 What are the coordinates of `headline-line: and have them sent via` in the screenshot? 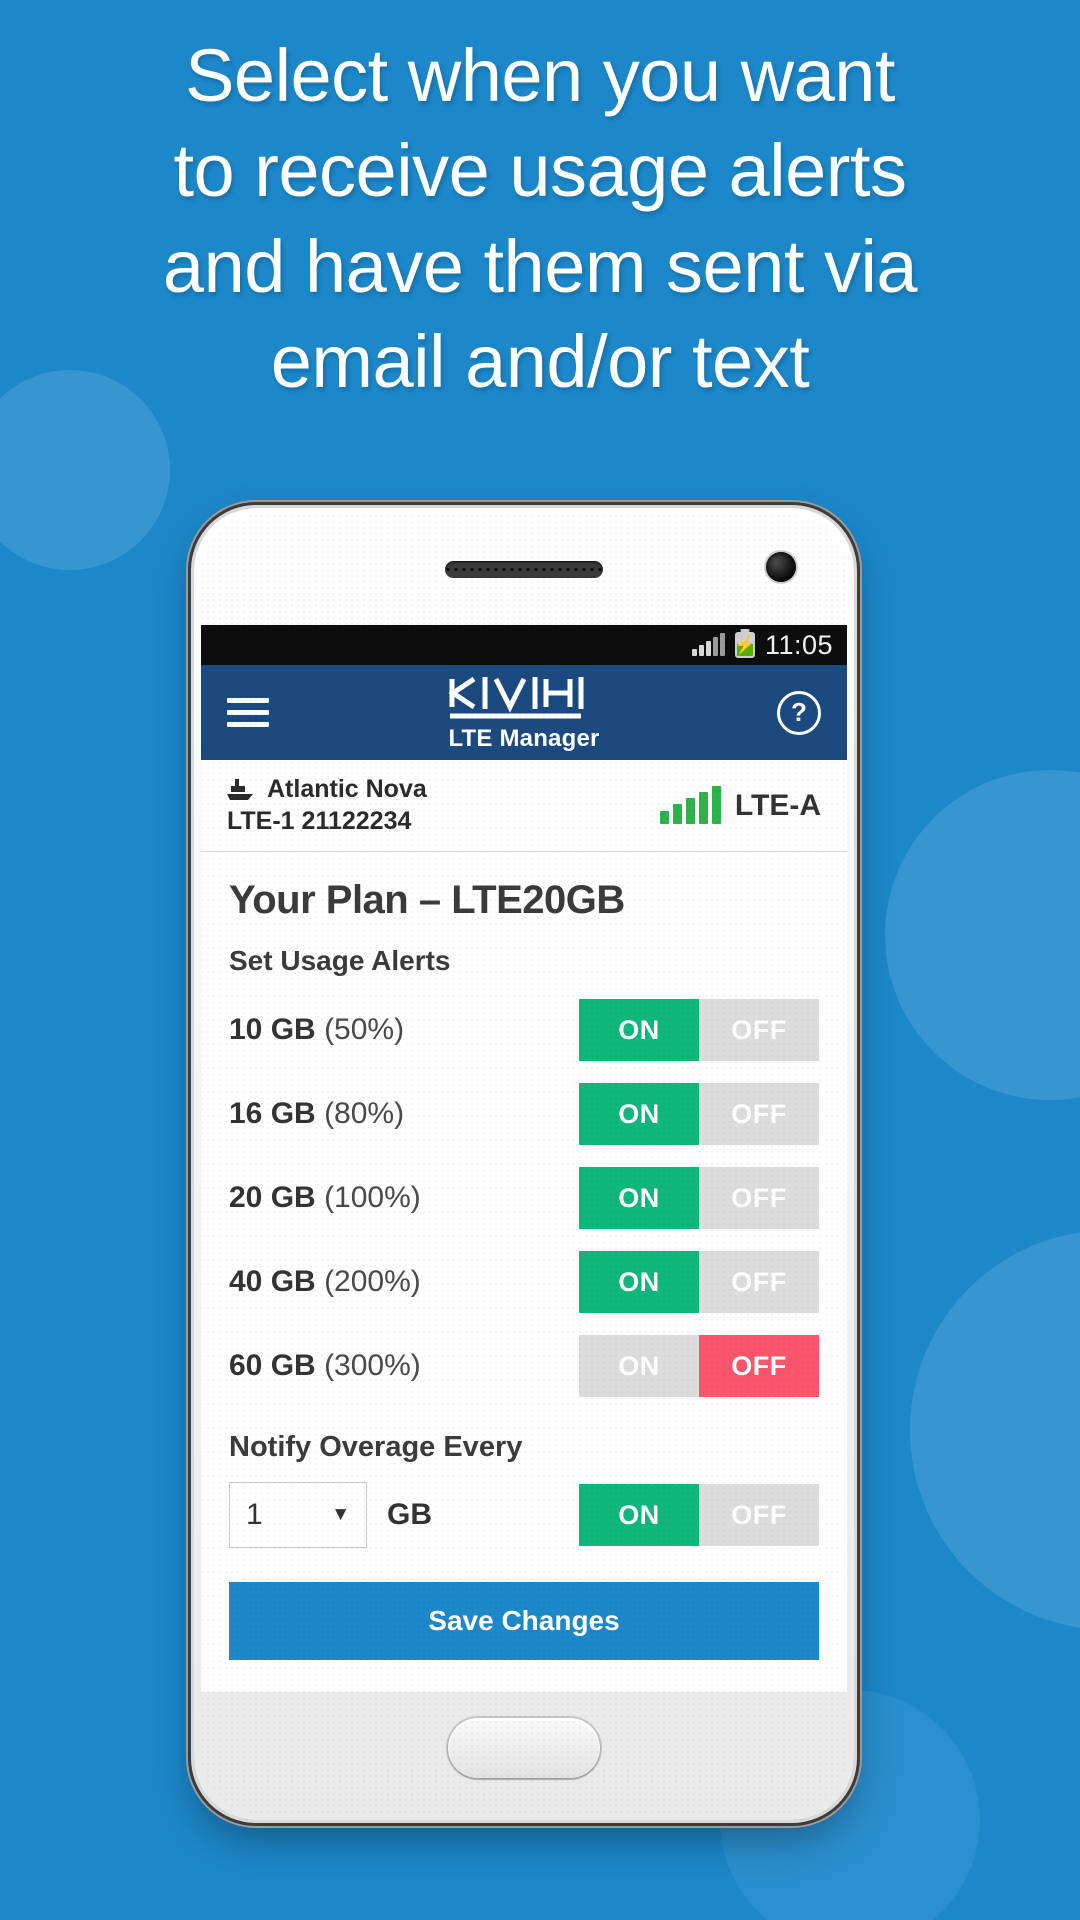 It's located at (540, 266).